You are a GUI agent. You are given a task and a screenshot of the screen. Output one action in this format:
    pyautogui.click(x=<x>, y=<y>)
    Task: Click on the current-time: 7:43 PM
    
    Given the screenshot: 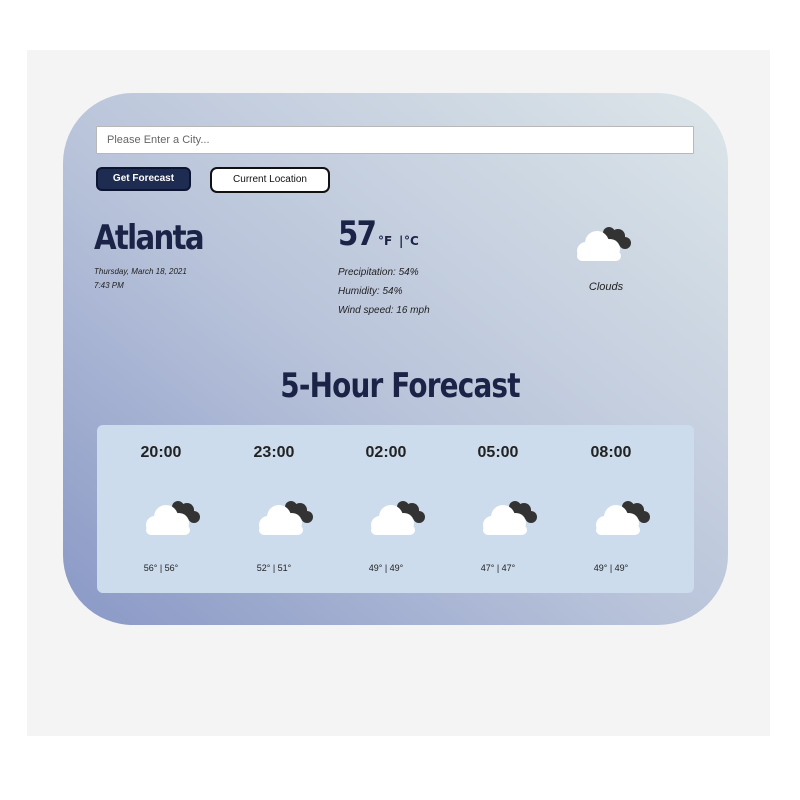 What is the action you would take?
    pyautogui.click(x=109, y=285)
    